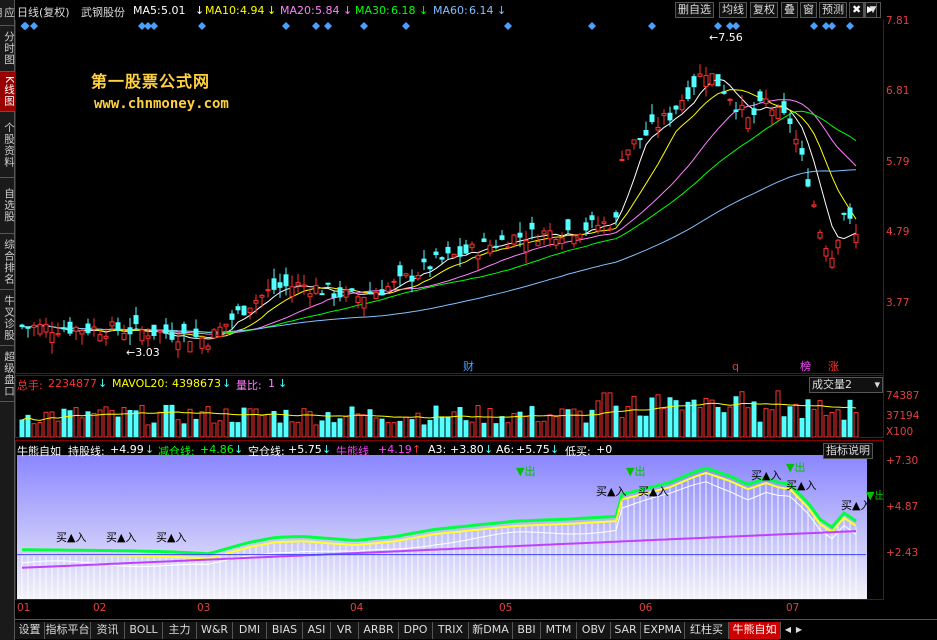 This screenshot has width=937, height=640. I want to click on tab-item: MTM, so click(559, 630).